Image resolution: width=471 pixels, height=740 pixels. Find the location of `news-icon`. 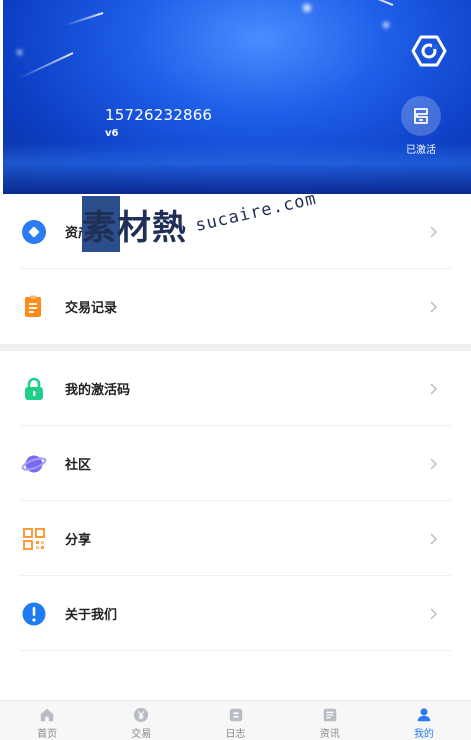

news-icon is located at coordinates (329, 715).